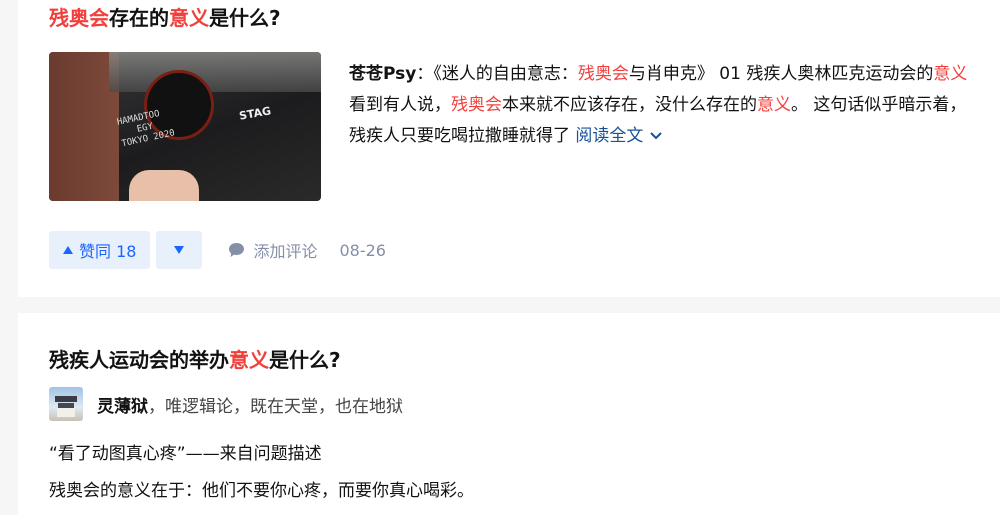  I want to click on downvote-button, so click(179, 250).